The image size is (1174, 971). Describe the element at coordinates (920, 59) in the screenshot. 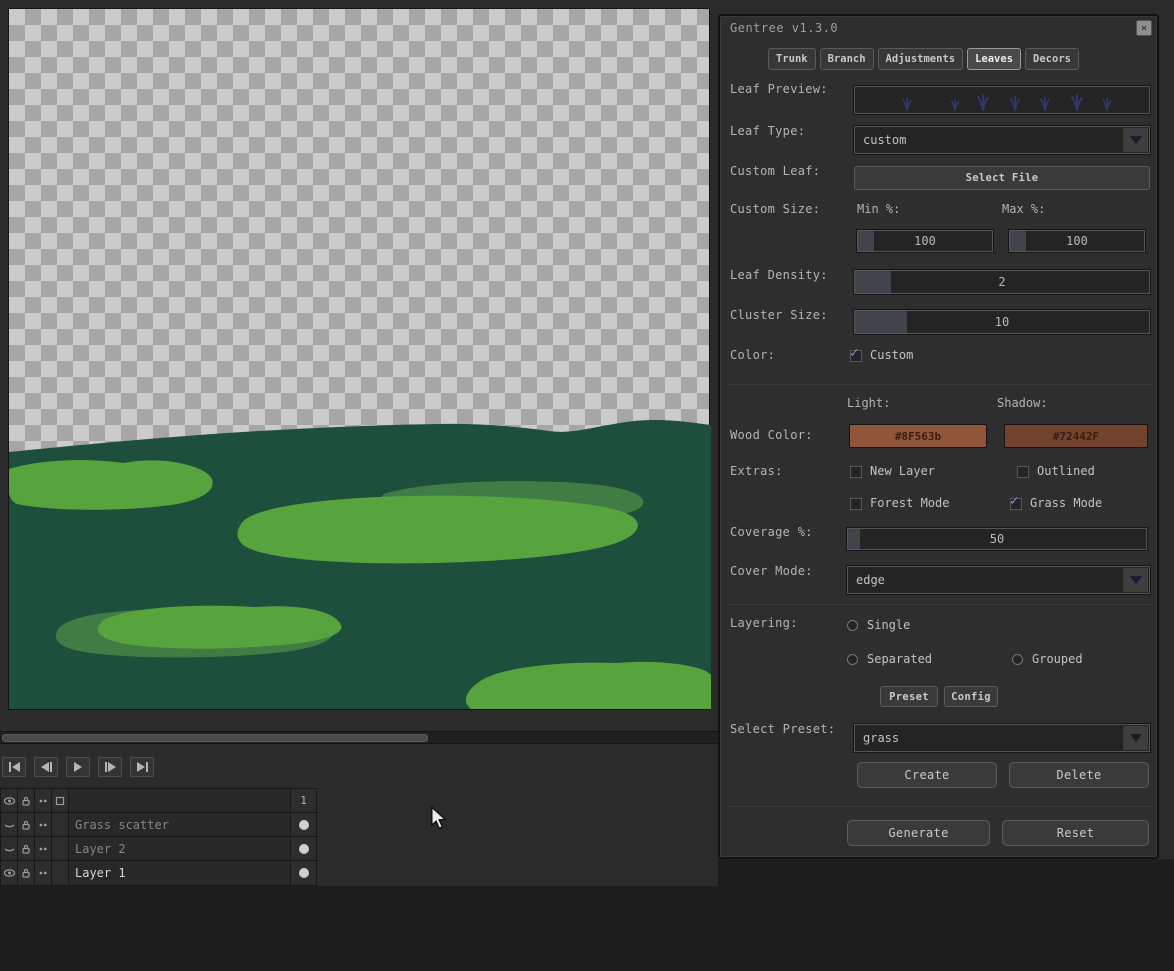

I see `tab-adjustments: Adjustments` at that location.